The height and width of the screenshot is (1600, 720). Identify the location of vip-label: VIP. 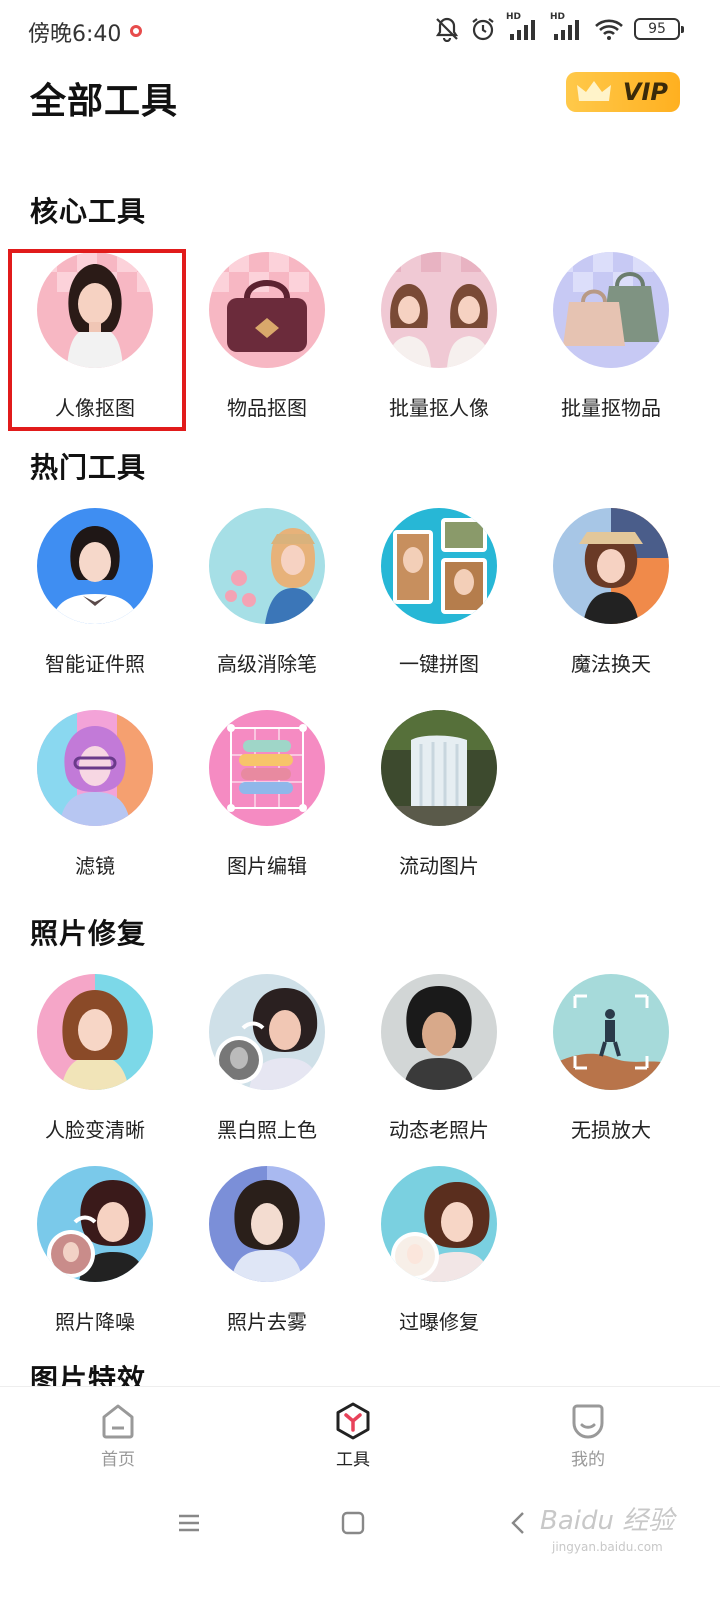
(645, 92).